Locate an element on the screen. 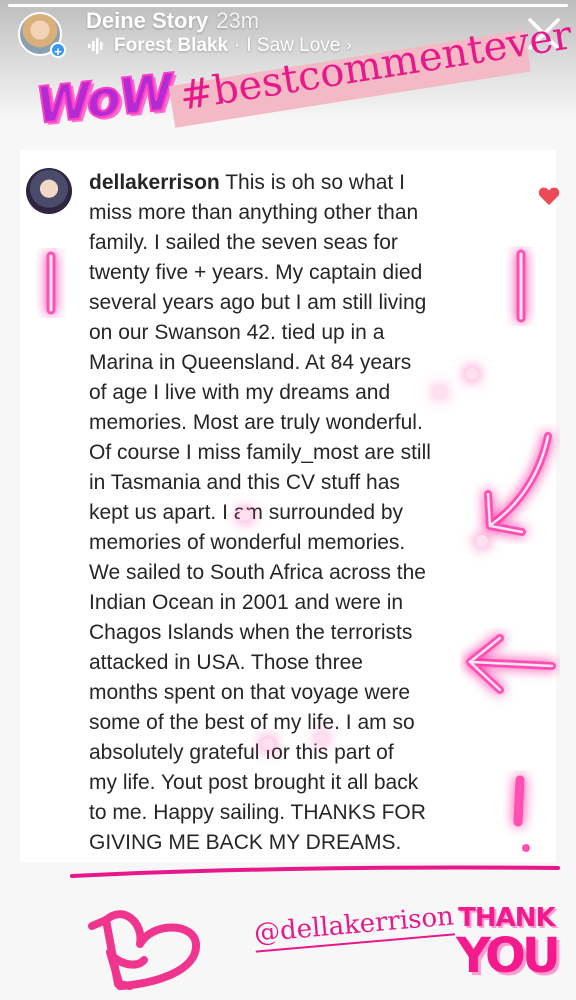 This screenshot has width=576, height=1000. story-header: Deine Story 23m is located at coordinates (172, 21).